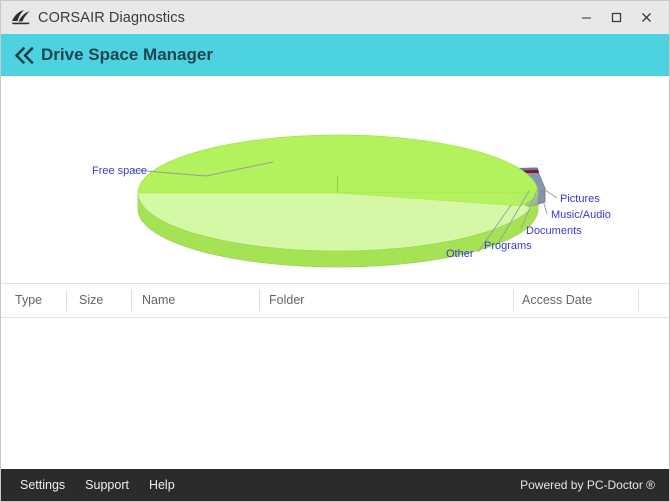  I want to click on column-header-folder: Folder, so click(286, 300).